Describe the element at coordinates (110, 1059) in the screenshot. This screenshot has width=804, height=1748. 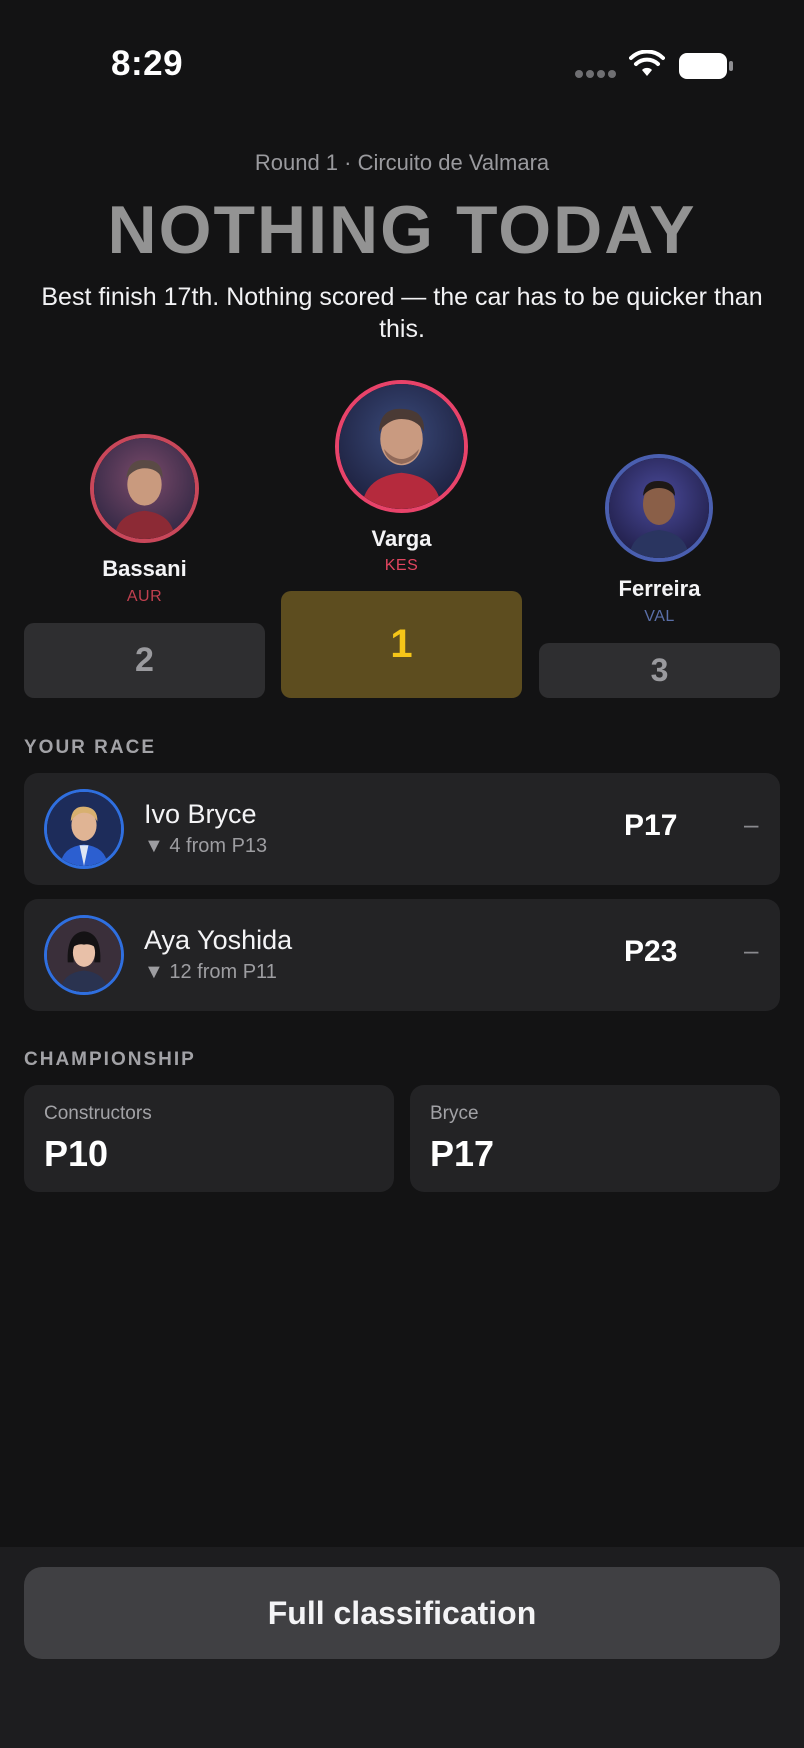
I see `championship-heading: CHAMPIONSHIP` at that location.